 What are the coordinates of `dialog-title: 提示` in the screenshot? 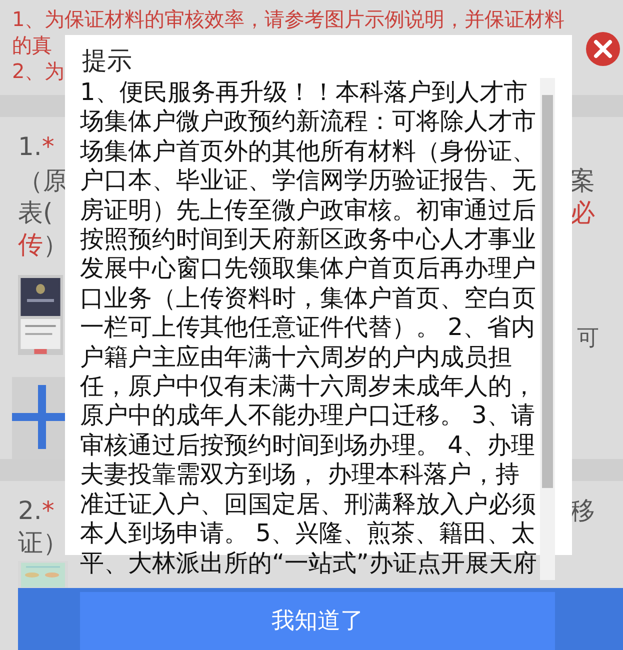 It's located at (107, 61).